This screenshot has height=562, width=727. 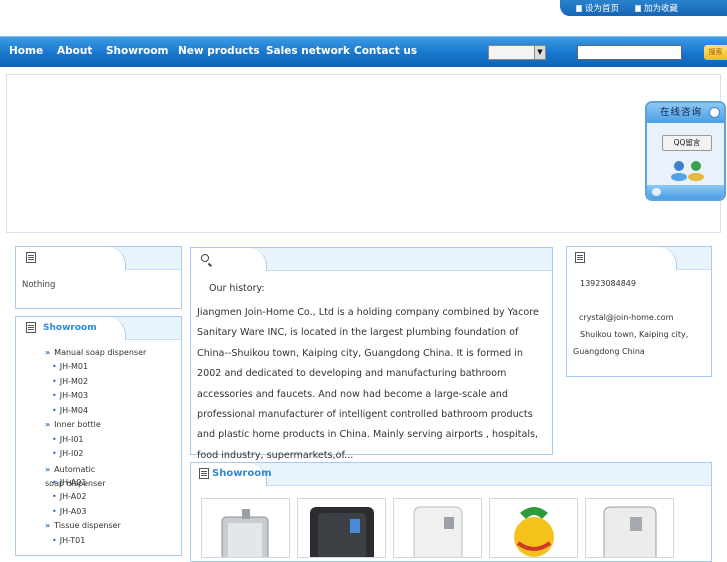 What do you see at coordinates (100, 352) in the screenshot?
I see `category-label: Manual soap dispenser` at bounding box center [100, 352].